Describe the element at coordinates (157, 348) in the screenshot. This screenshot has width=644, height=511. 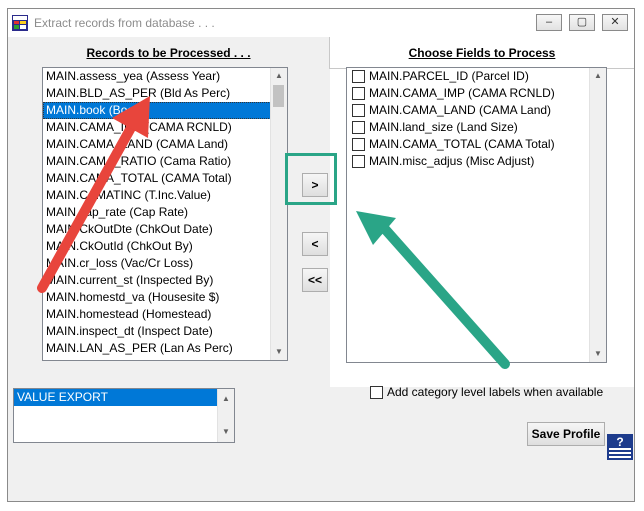
I see `records-list-item: MAIN.LAN_AS_PER (Lan As Perc)` at that location.